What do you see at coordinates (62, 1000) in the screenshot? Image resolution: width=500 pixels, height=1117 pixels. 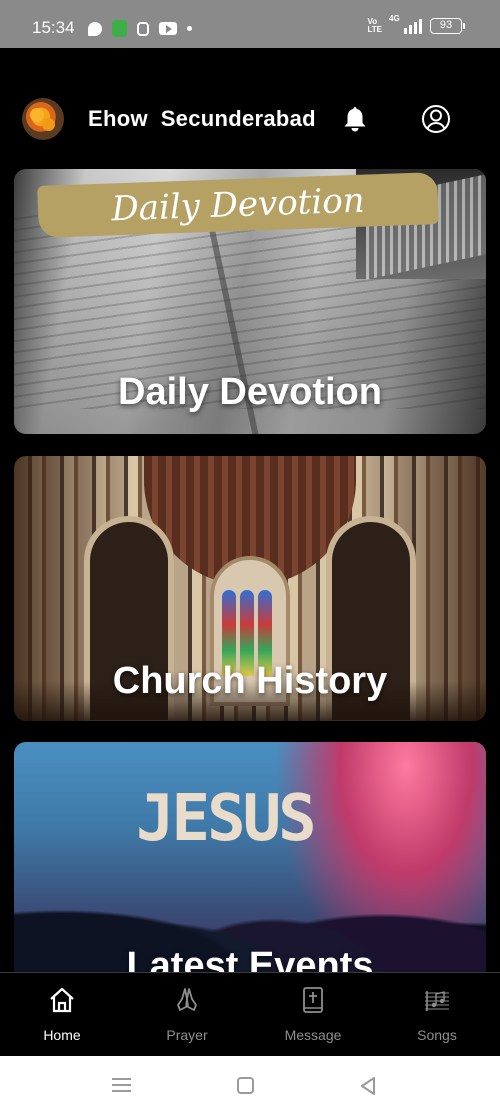 I see `home-icon` at bounding box center [62, 1000].